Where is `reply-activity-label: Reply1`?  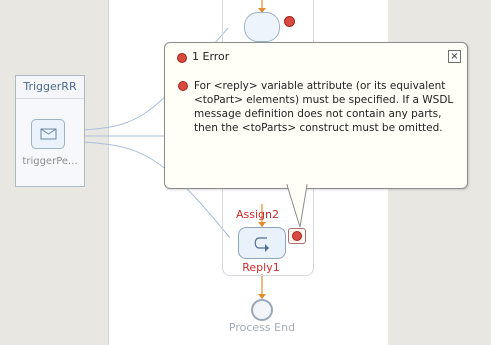 reply-activity-label: Reply1 is located at coordinates (261, 267).